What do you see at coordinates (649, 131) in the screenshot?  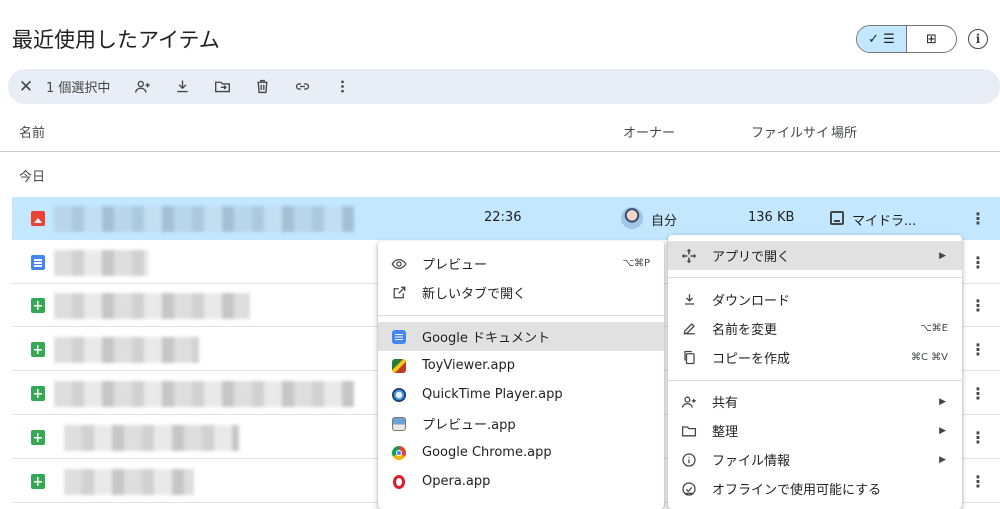 I see `column-header-owner: オーナー` at bounding box center [649, 131].